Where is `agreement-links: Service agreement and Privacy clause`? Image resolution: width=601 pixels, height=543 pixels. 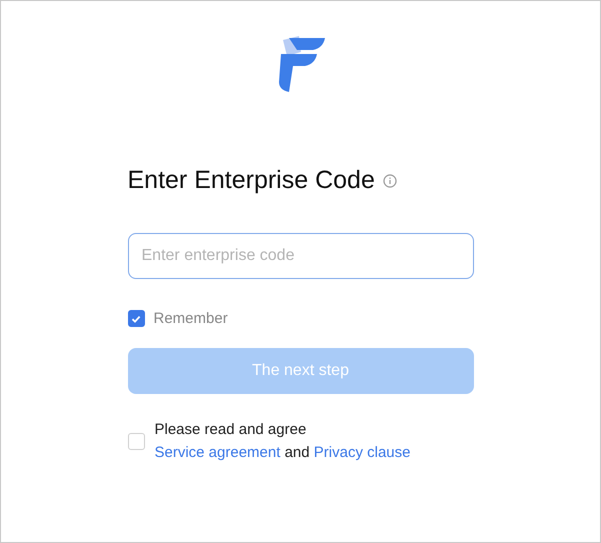
agreement-links: Service agreement and Privacy clause is located at coordinates (282, 452).